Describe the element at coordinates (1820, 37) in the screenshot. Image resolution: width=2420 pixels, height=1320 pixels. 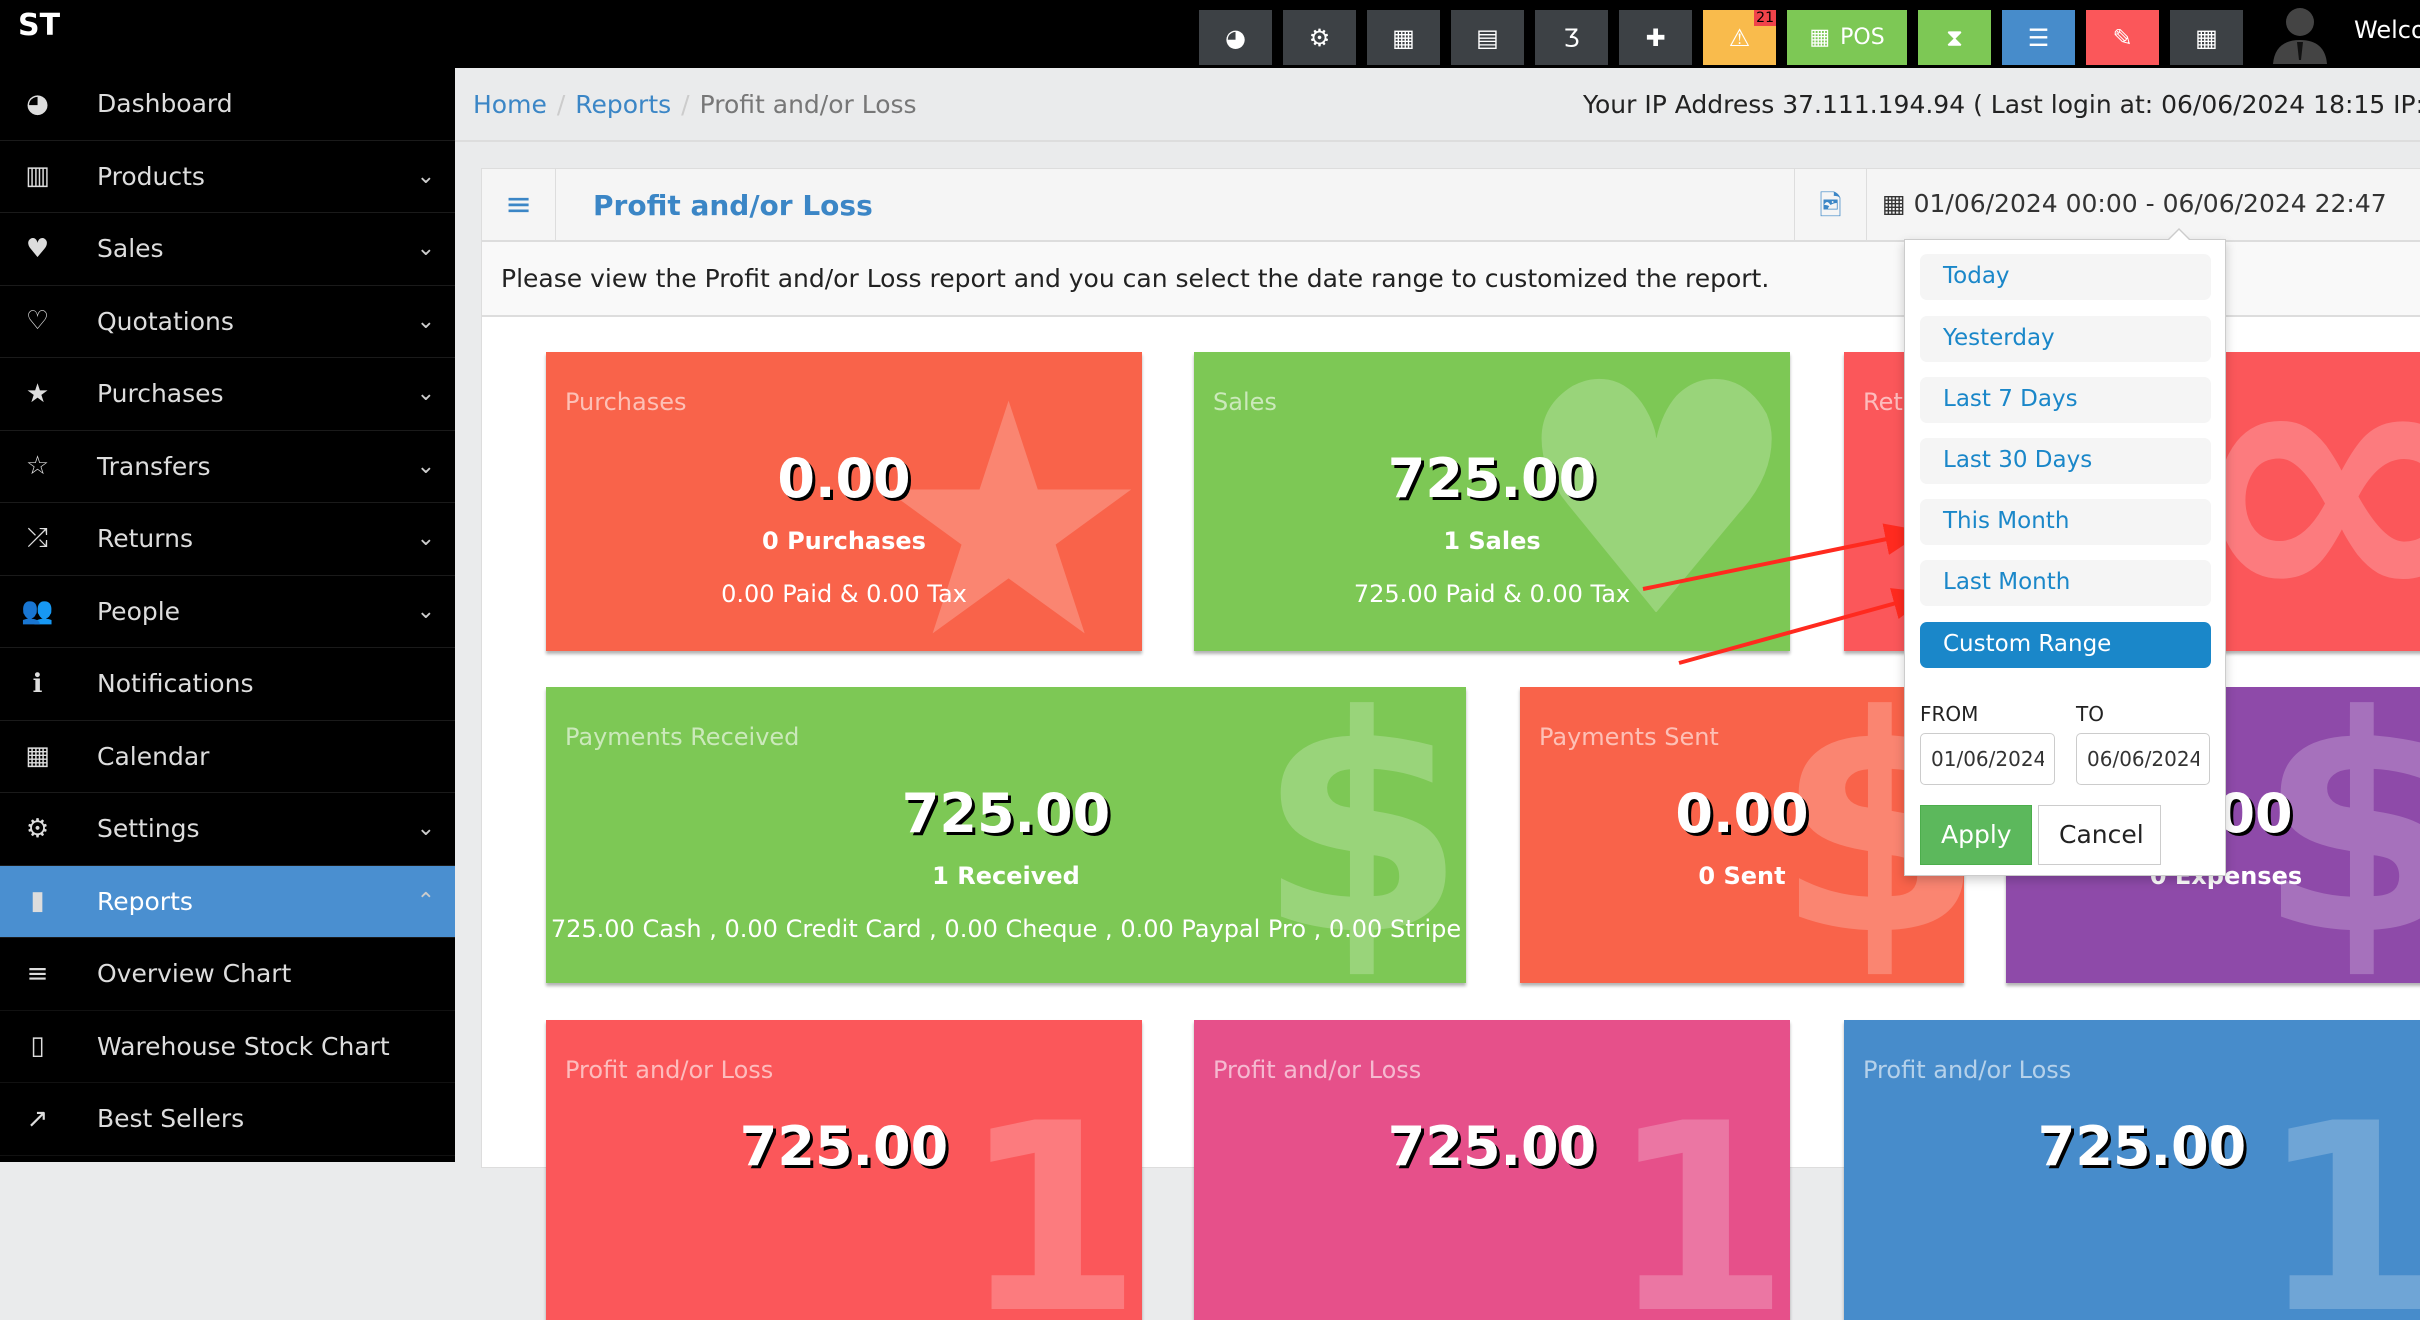
I see `pos-icon: ▦` at that location.